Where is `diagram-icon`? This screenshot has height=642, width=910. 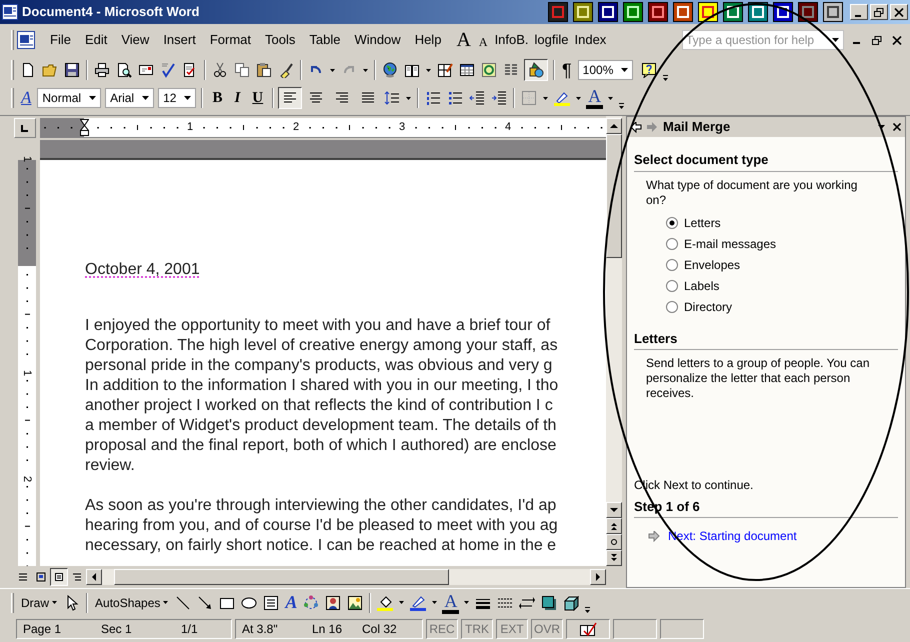
diagram-icon is located at coordinates (311, 602).